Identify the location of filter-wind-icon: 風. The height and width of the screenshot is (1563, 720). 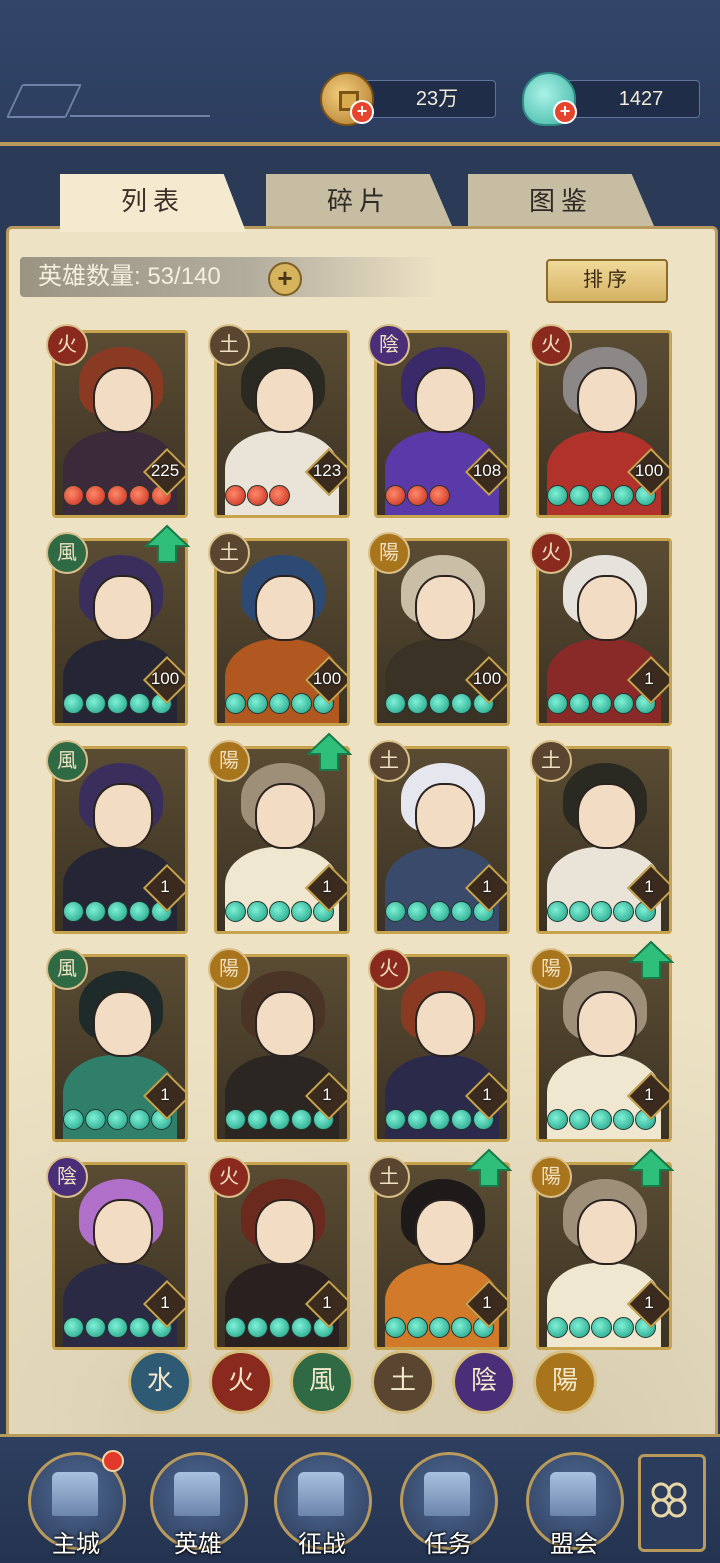
(322, 1382).